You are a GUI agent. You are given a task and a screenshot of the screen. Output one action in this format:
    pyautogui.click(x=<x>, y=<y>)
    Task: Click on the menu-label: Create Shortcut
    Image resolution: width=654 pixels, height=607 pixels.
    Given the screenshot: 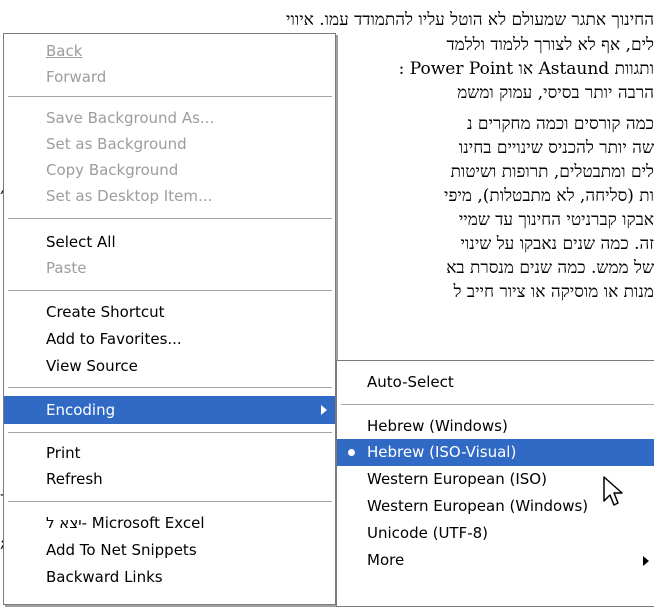 What is the action you would take?
    pyautogui.click(x=105, y=312)
    